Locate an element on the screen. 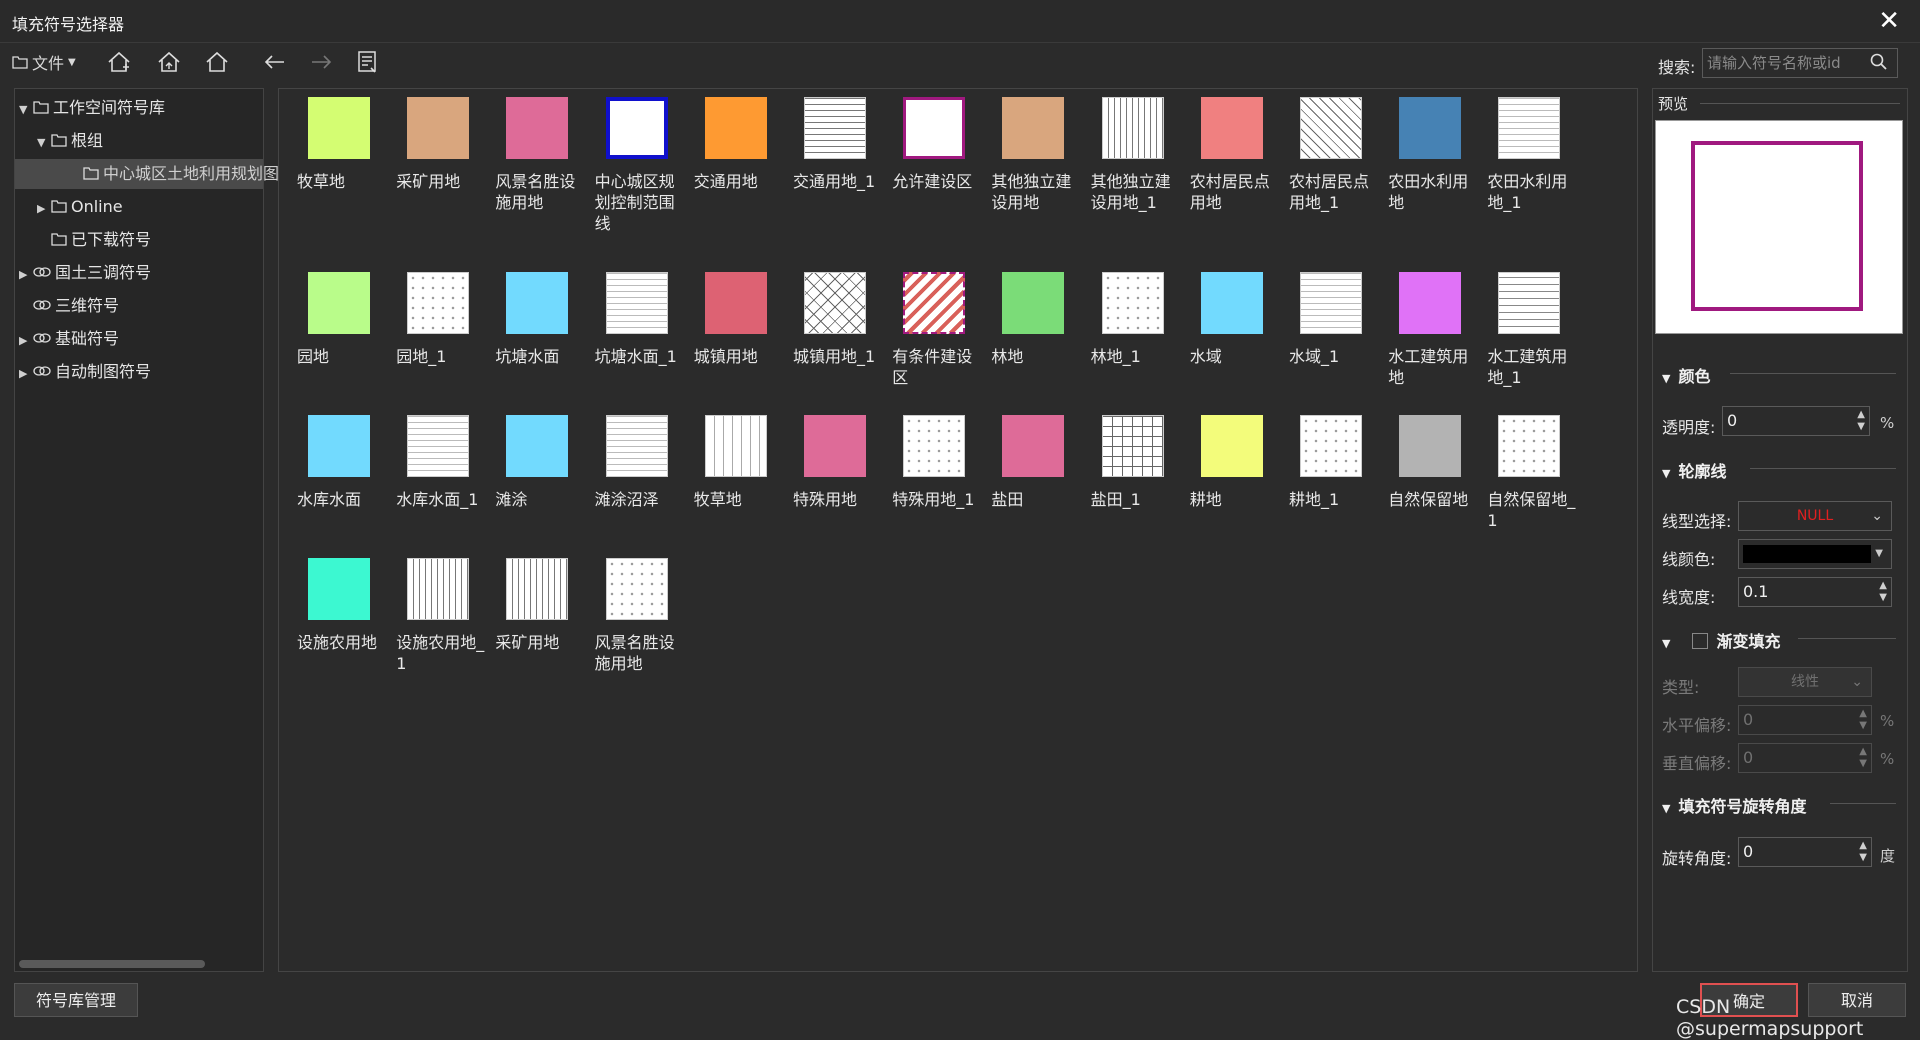 The image size is (1920, 1040). window-title: 填充符号选择器 is located at coordinates (68, 24).